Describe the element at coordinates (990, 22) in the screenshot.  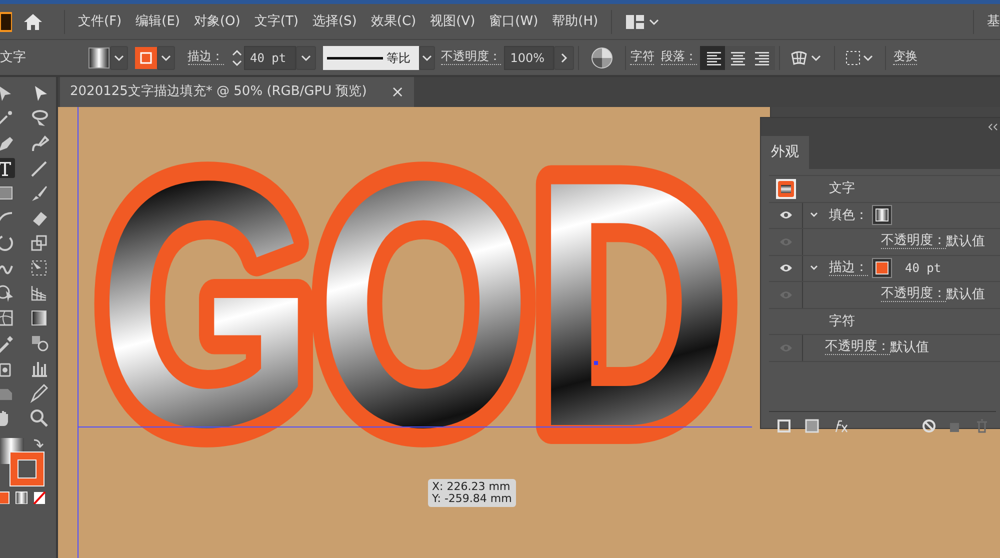
I see `workspace-switcher: 基` at that location.